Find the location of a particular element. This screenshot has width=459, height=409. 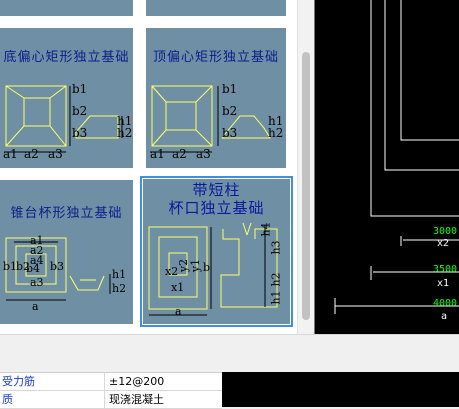

property-value: ±12@200 is located at coordinates (164, 381).